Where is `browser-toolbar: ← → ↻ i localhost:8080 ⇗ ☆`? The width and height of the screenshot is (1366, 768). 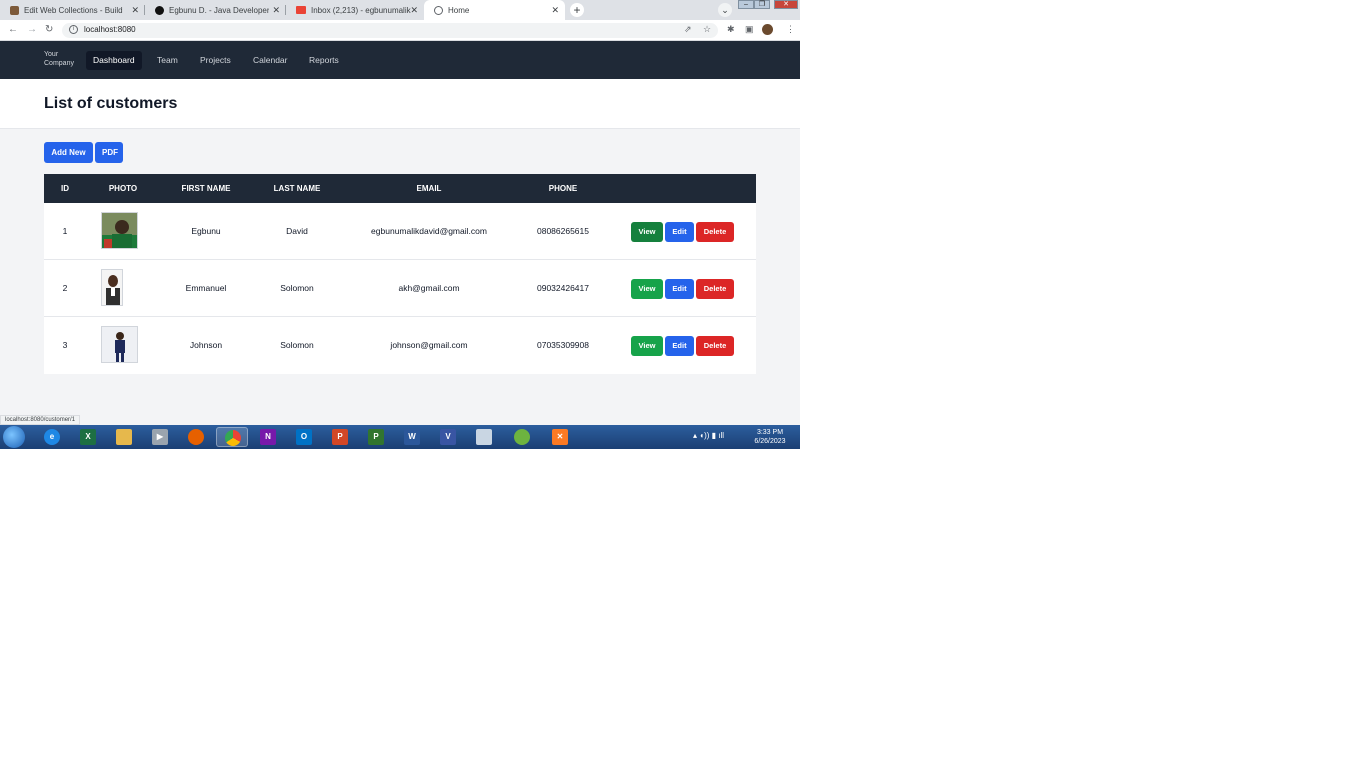
browser-toolbar: ← → ↻ i localhost:8080 ⇗ ☆ is located at coordinates (400, 30).